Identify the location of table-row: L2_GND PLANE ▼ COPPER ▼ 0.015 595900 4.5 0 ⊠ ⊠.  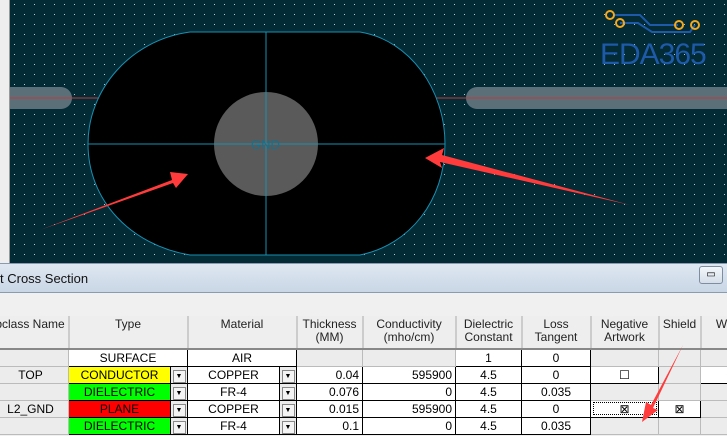
(363, 408).